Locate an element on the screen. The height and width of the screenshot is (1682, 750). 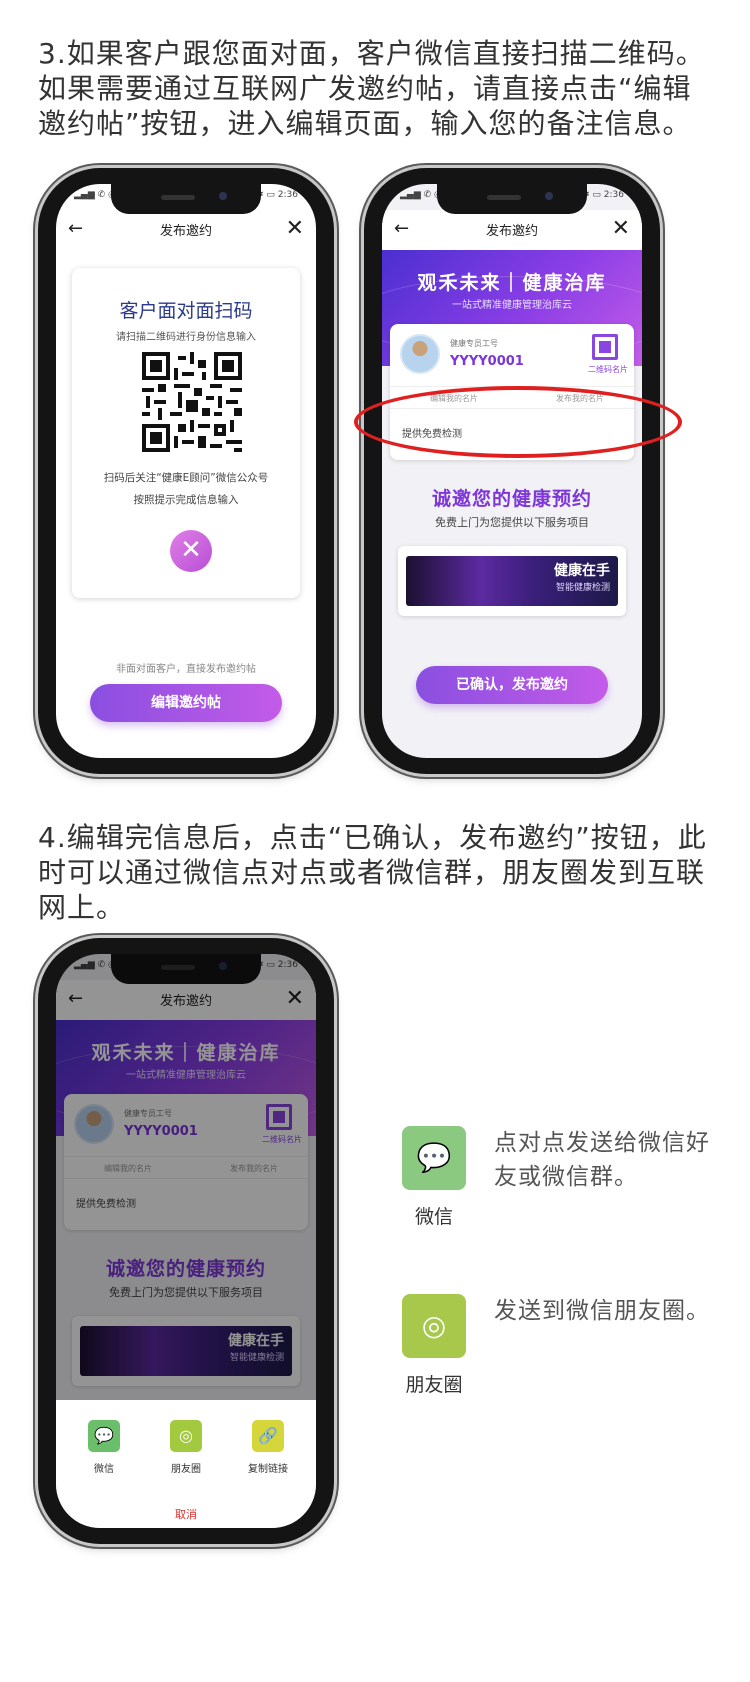
close-circle-button: ✕ is located at coordinates (191, 551).